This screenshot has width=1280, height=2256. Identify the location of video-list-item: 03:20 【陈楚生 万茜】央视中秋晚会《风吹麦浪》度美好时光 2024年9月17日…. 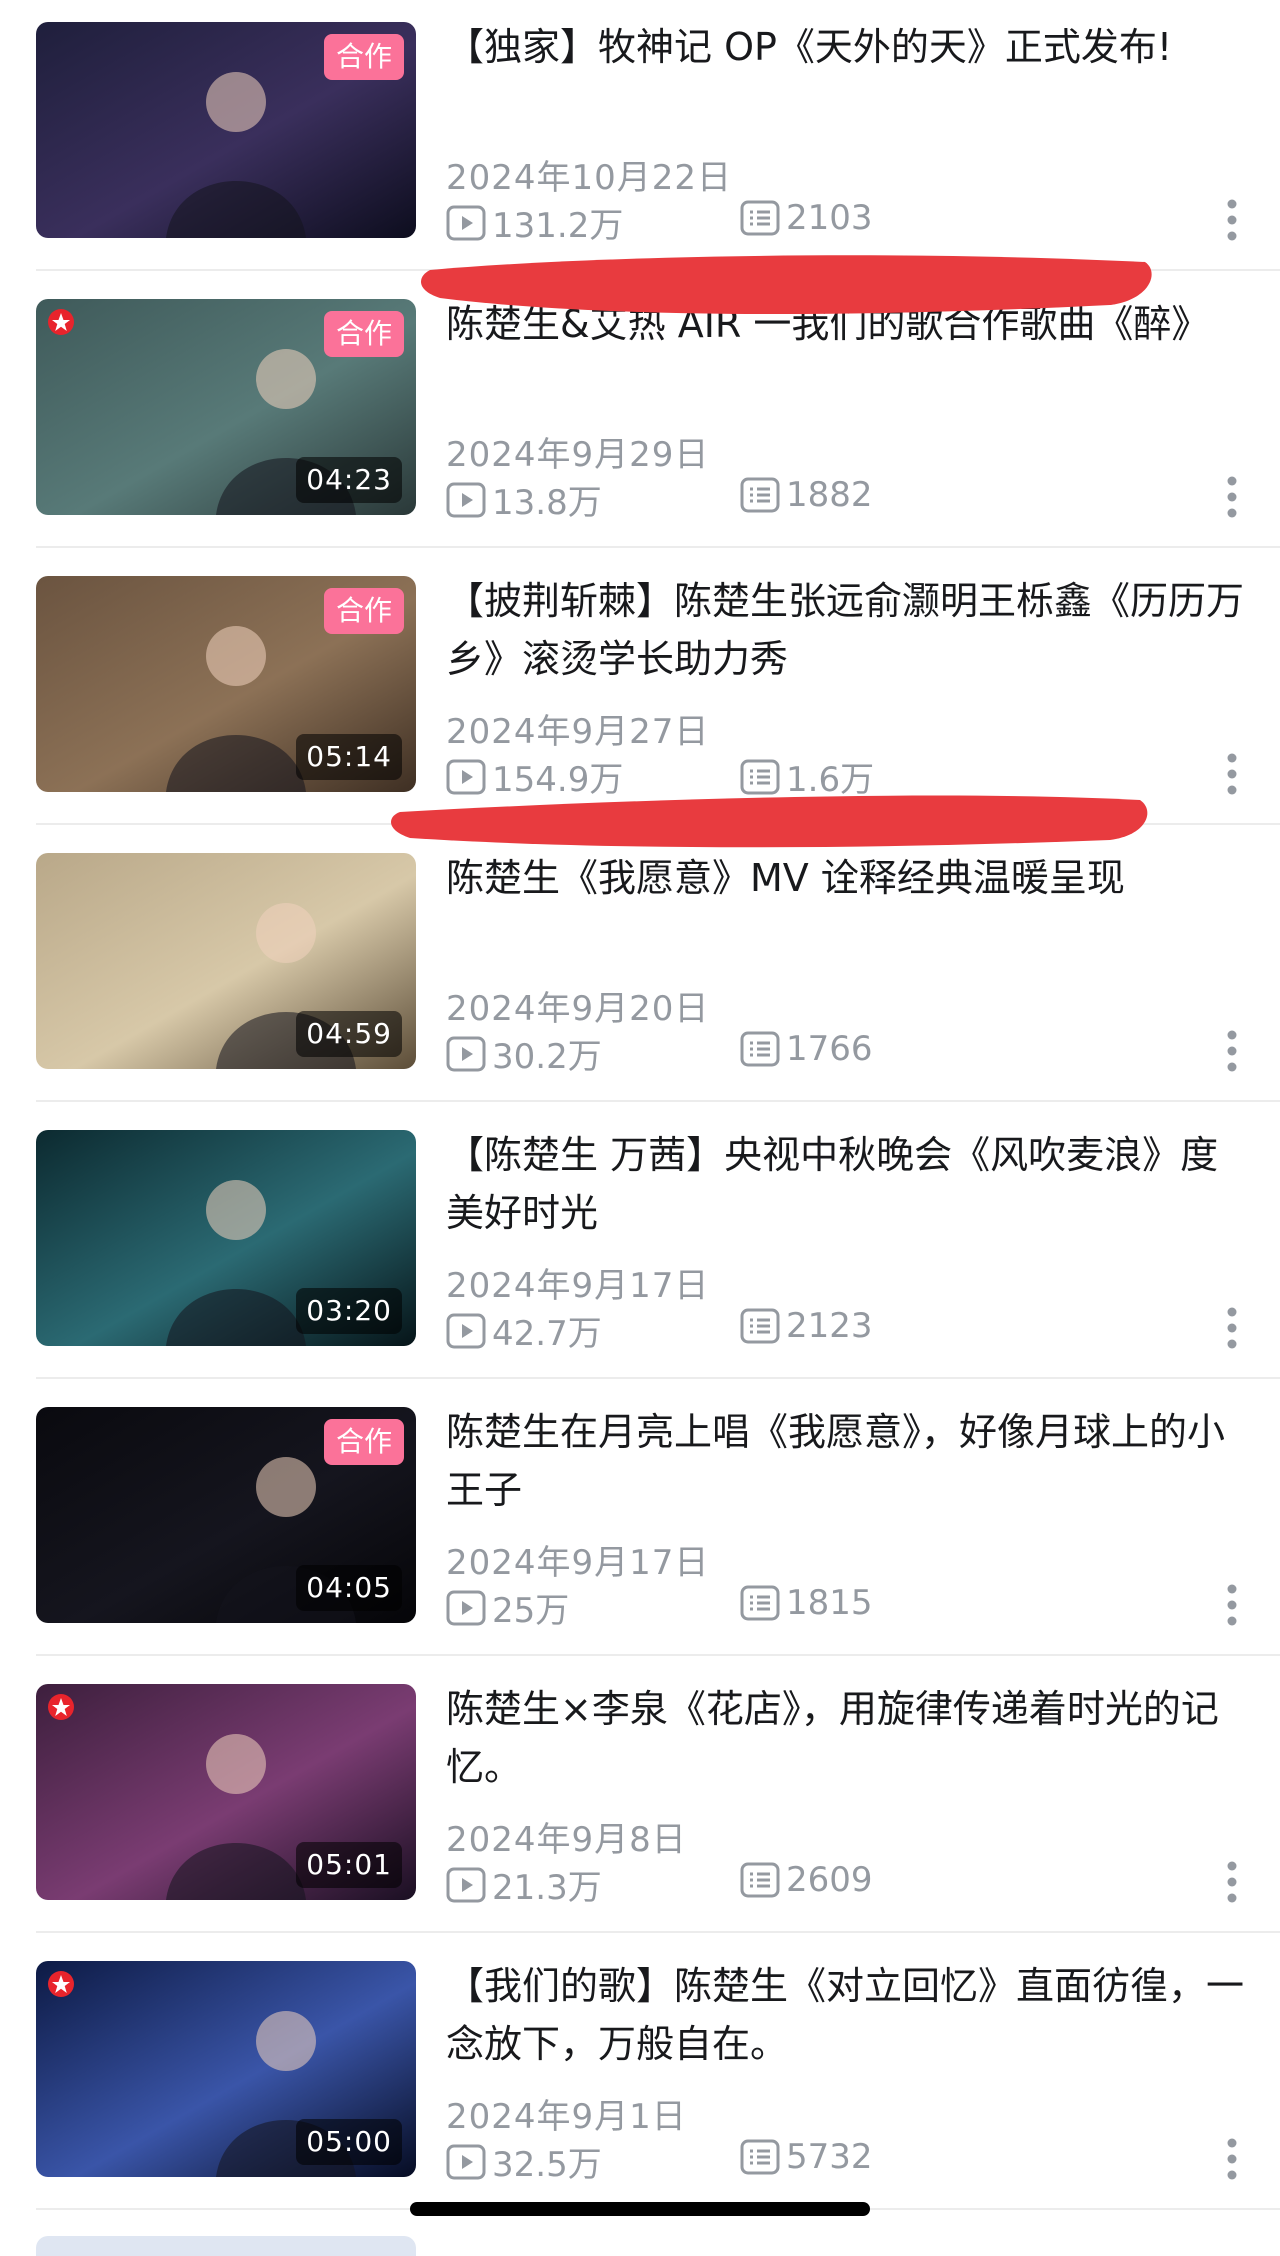
(640, 1246).